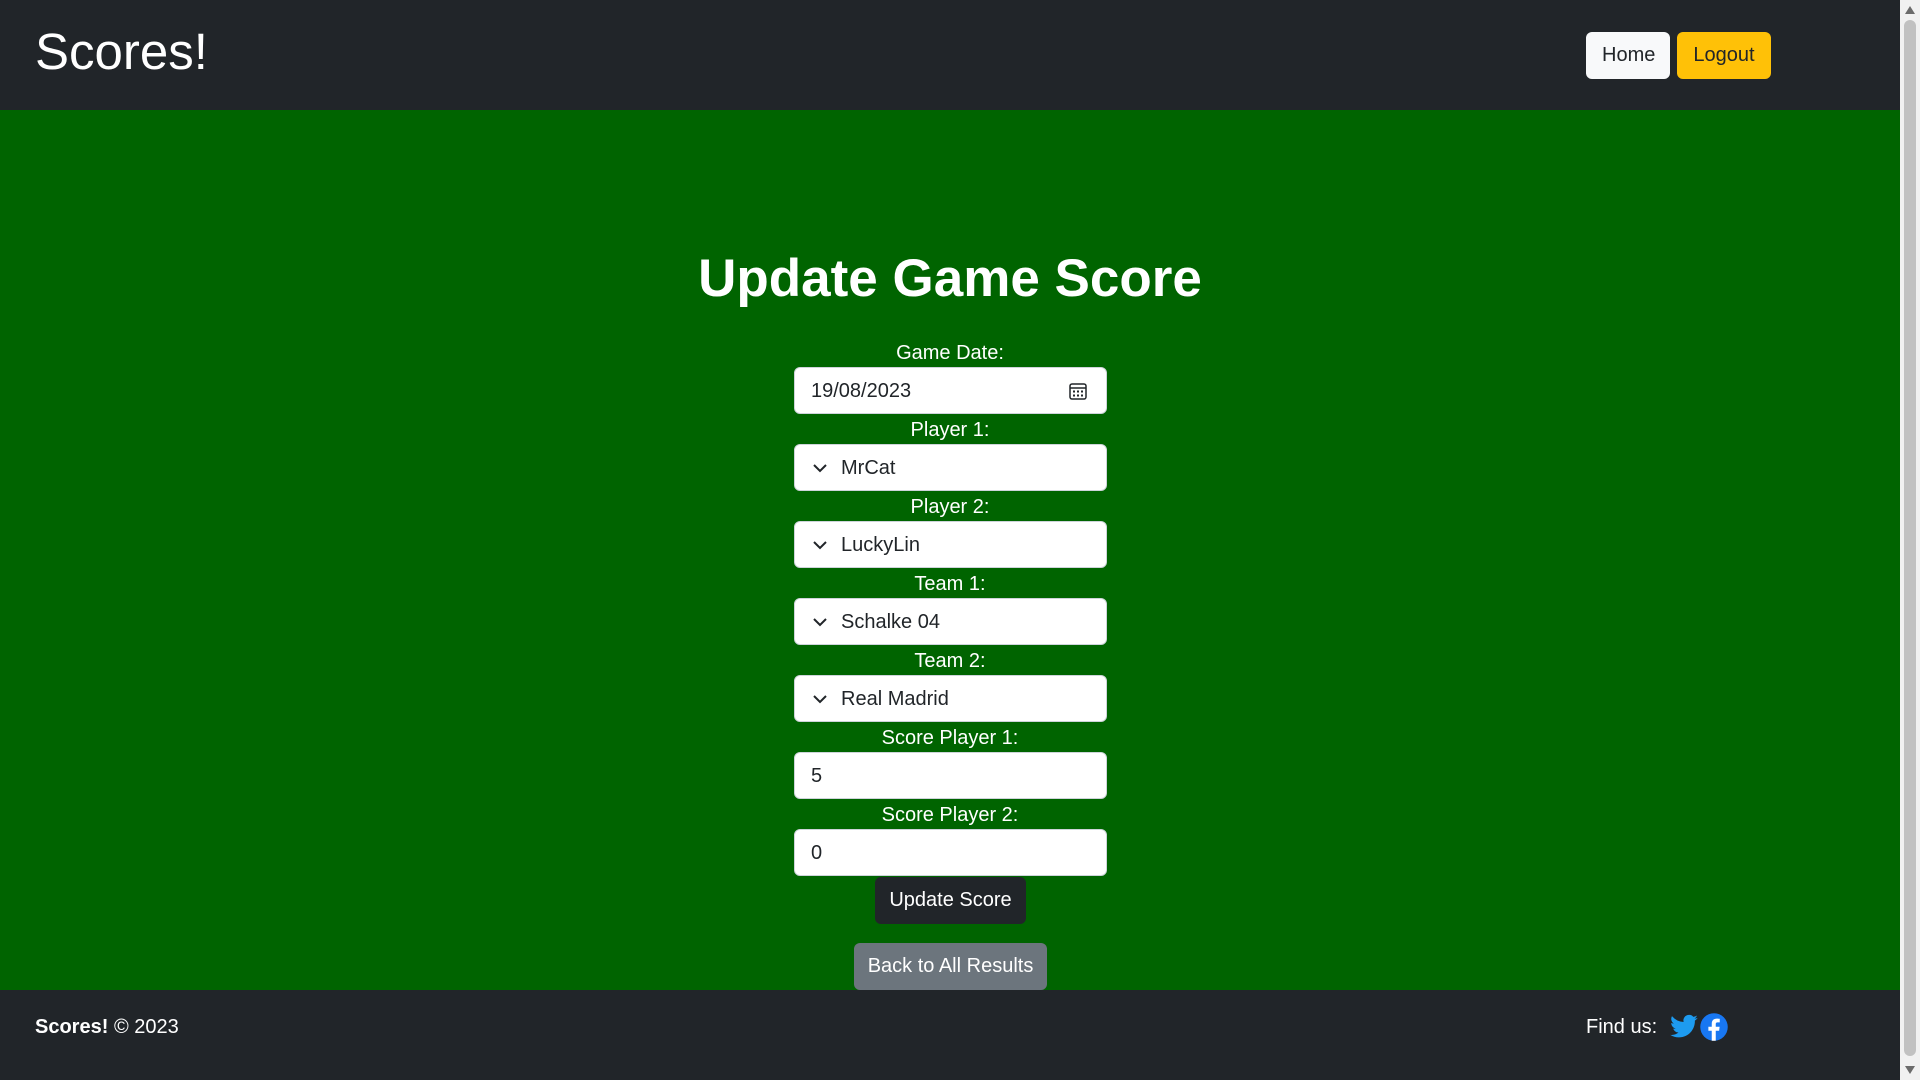 This screenshot has height=1080, width=1920. I want to click on game-date-input: 19/08/2023, so click(950, 390).